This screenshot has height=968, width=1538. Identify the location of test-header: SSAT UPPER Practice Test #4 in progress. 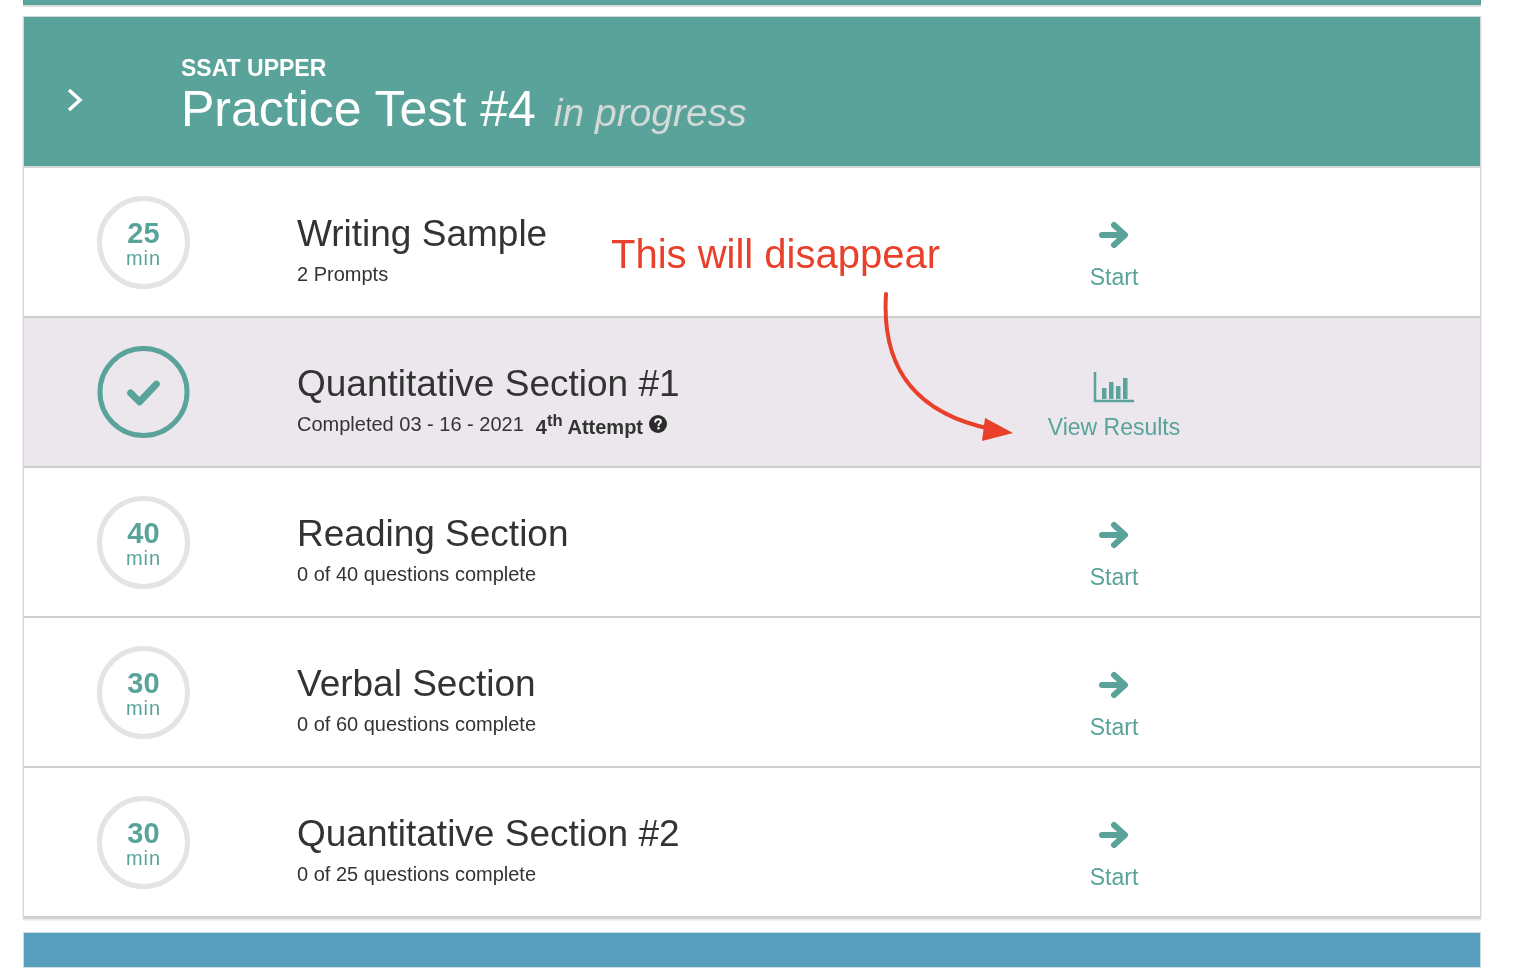
(752, 92).